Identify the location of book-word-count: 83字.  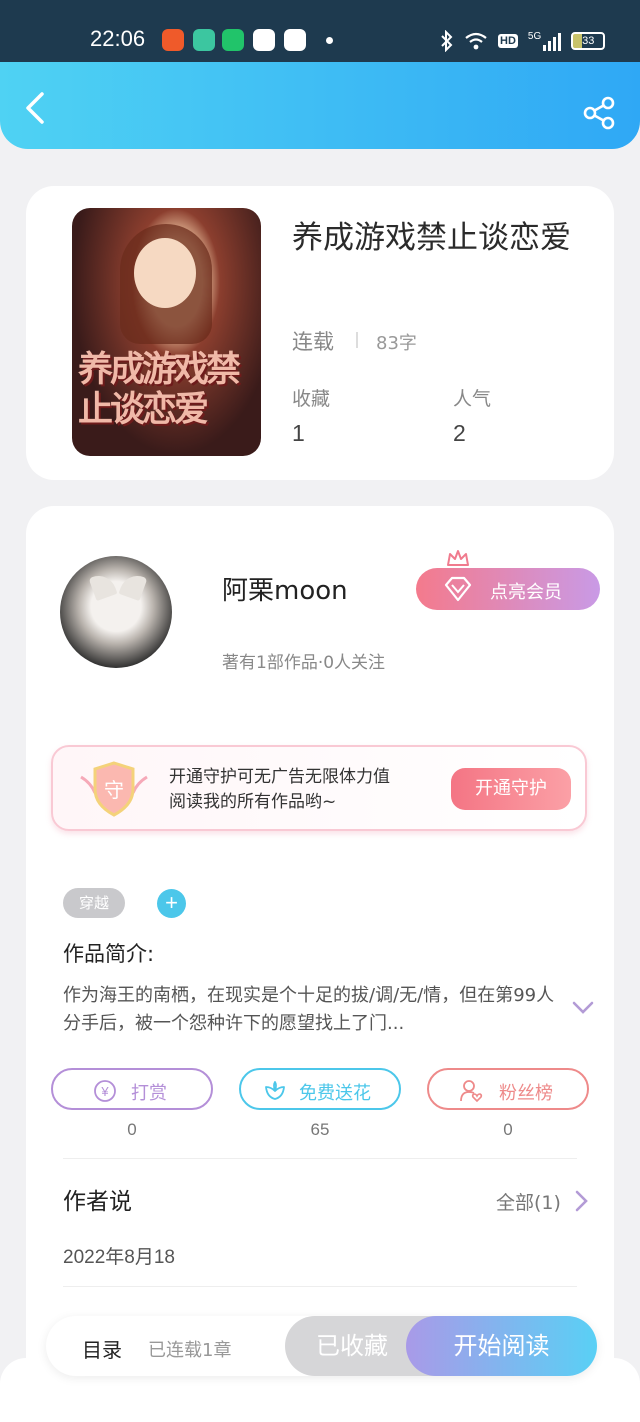
(396, 343).